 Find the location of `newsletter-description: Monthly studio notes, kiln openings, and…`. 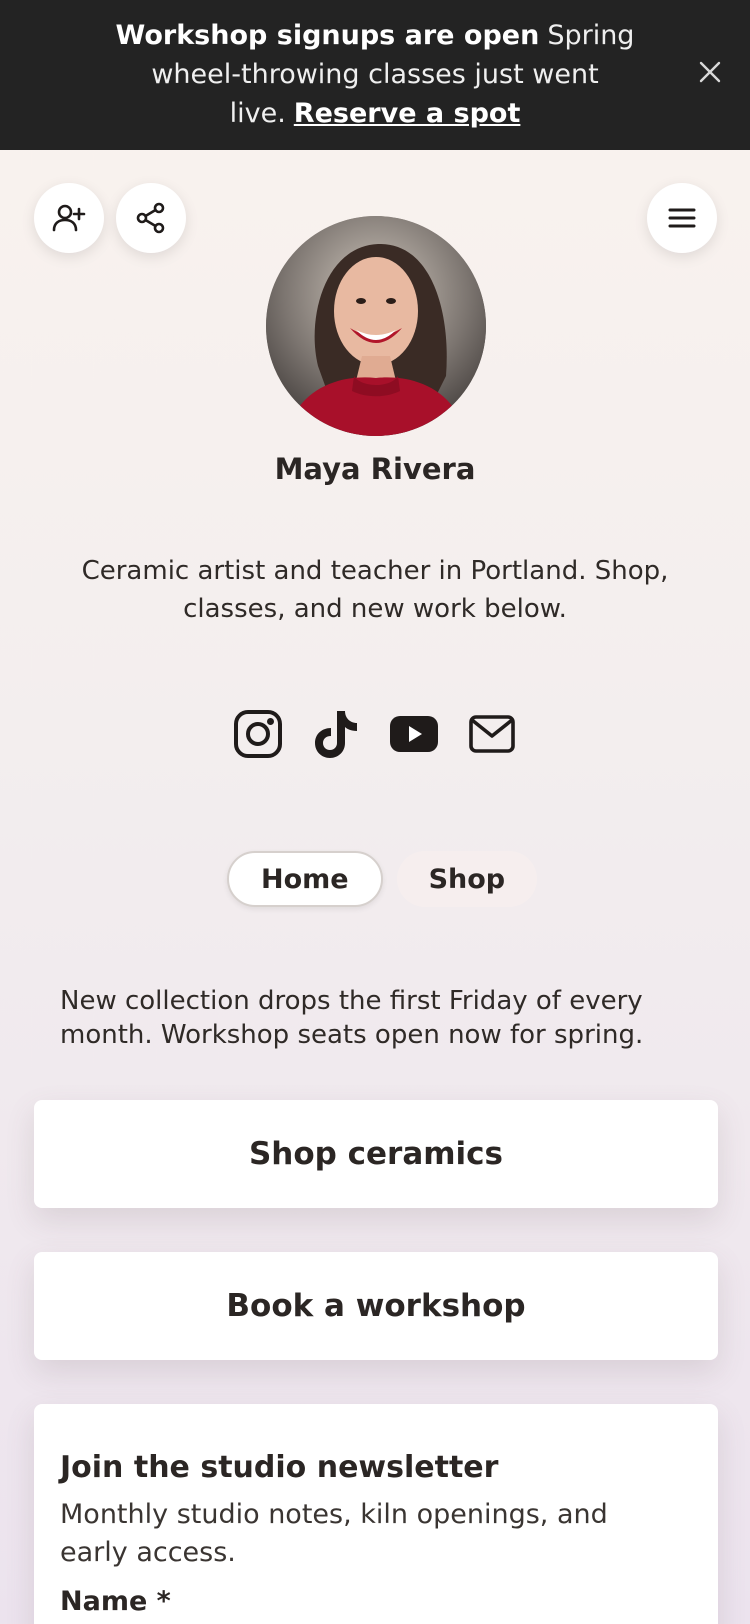

newsletter-description: Monthly studio notes, kiln openings, and… is located at coordinates (334, 1533).